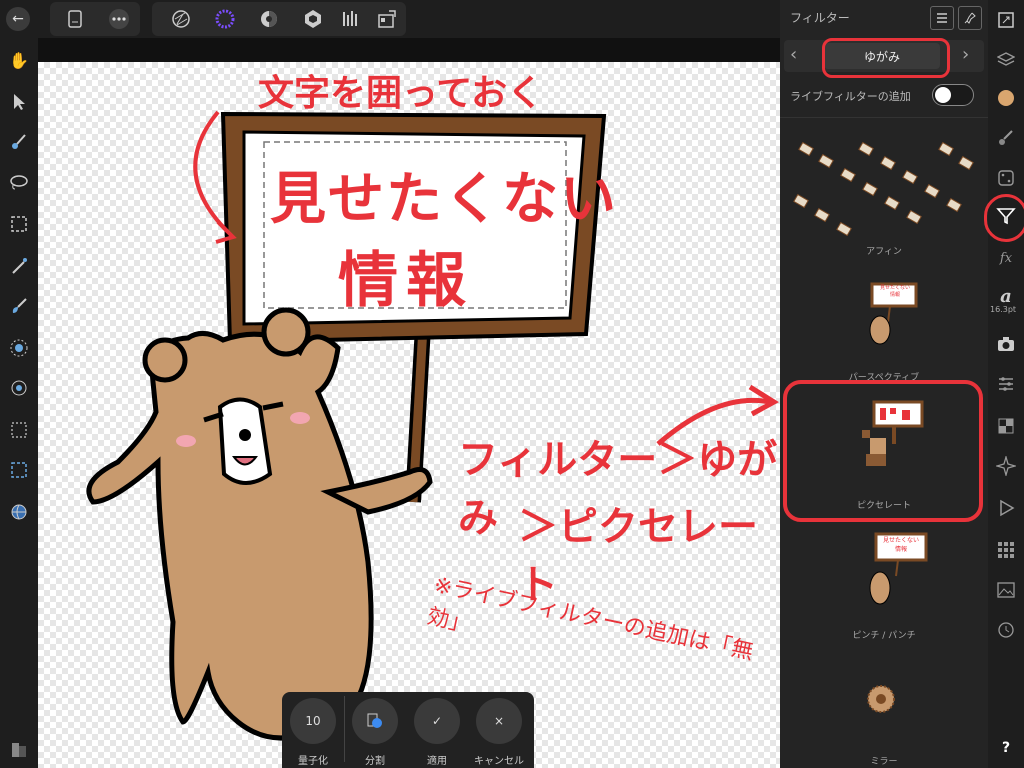  I want to click on star-compass-icon, so click(1006, 466).